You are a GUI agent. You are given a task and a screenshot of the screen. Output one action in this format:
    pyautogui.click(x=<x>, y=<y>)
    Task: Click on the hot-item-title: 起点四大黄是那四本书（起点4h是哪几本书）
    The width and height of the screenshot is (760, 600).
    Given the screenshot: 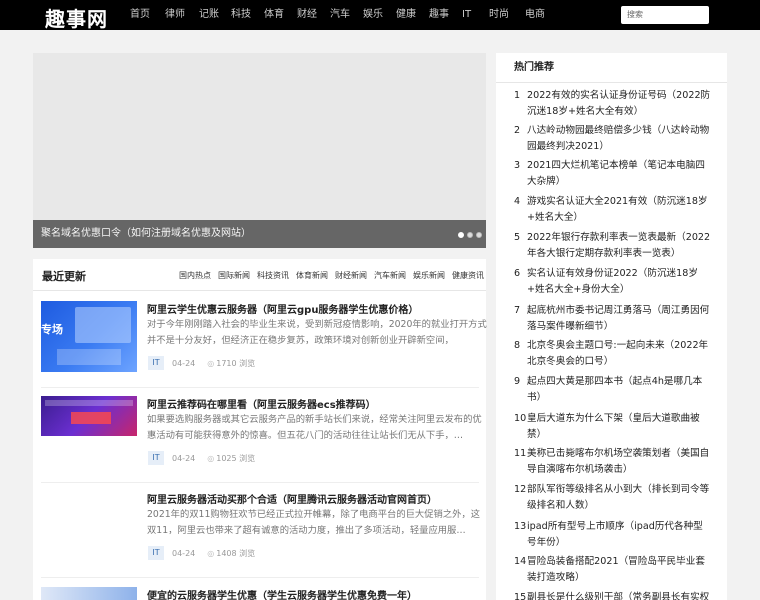 What is the action you would take?
    pyautogui.click(x=619, y=390)
    